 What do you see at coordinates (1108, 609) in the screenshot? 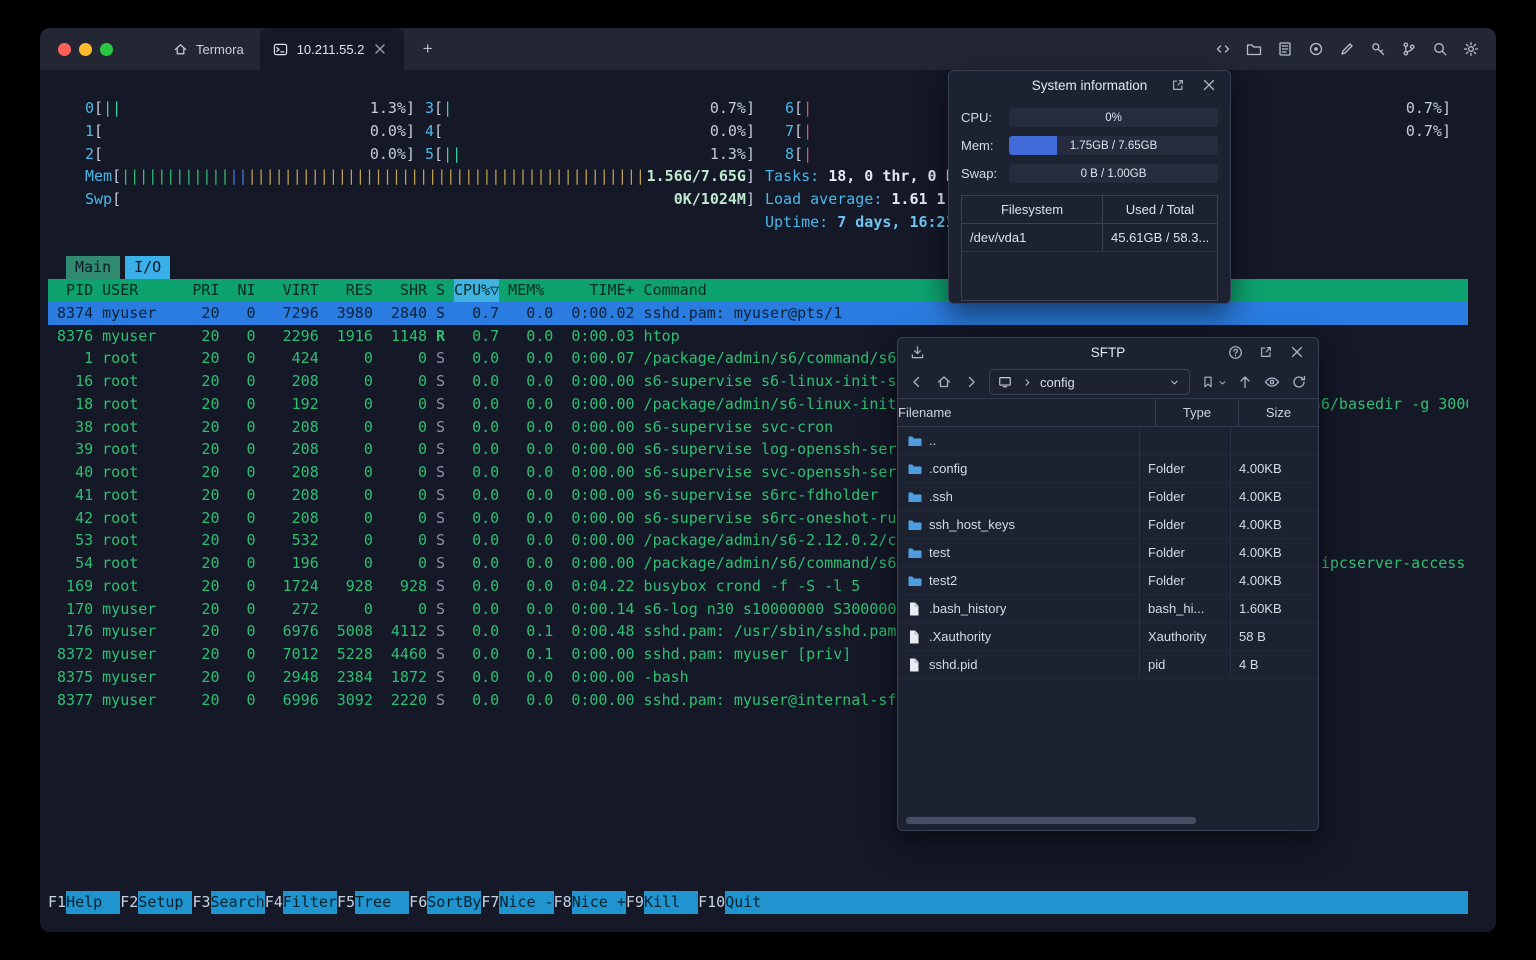
I see `file-row: .bash_history bash_hi... 1.60KB` at bounding box center [1108, 609].